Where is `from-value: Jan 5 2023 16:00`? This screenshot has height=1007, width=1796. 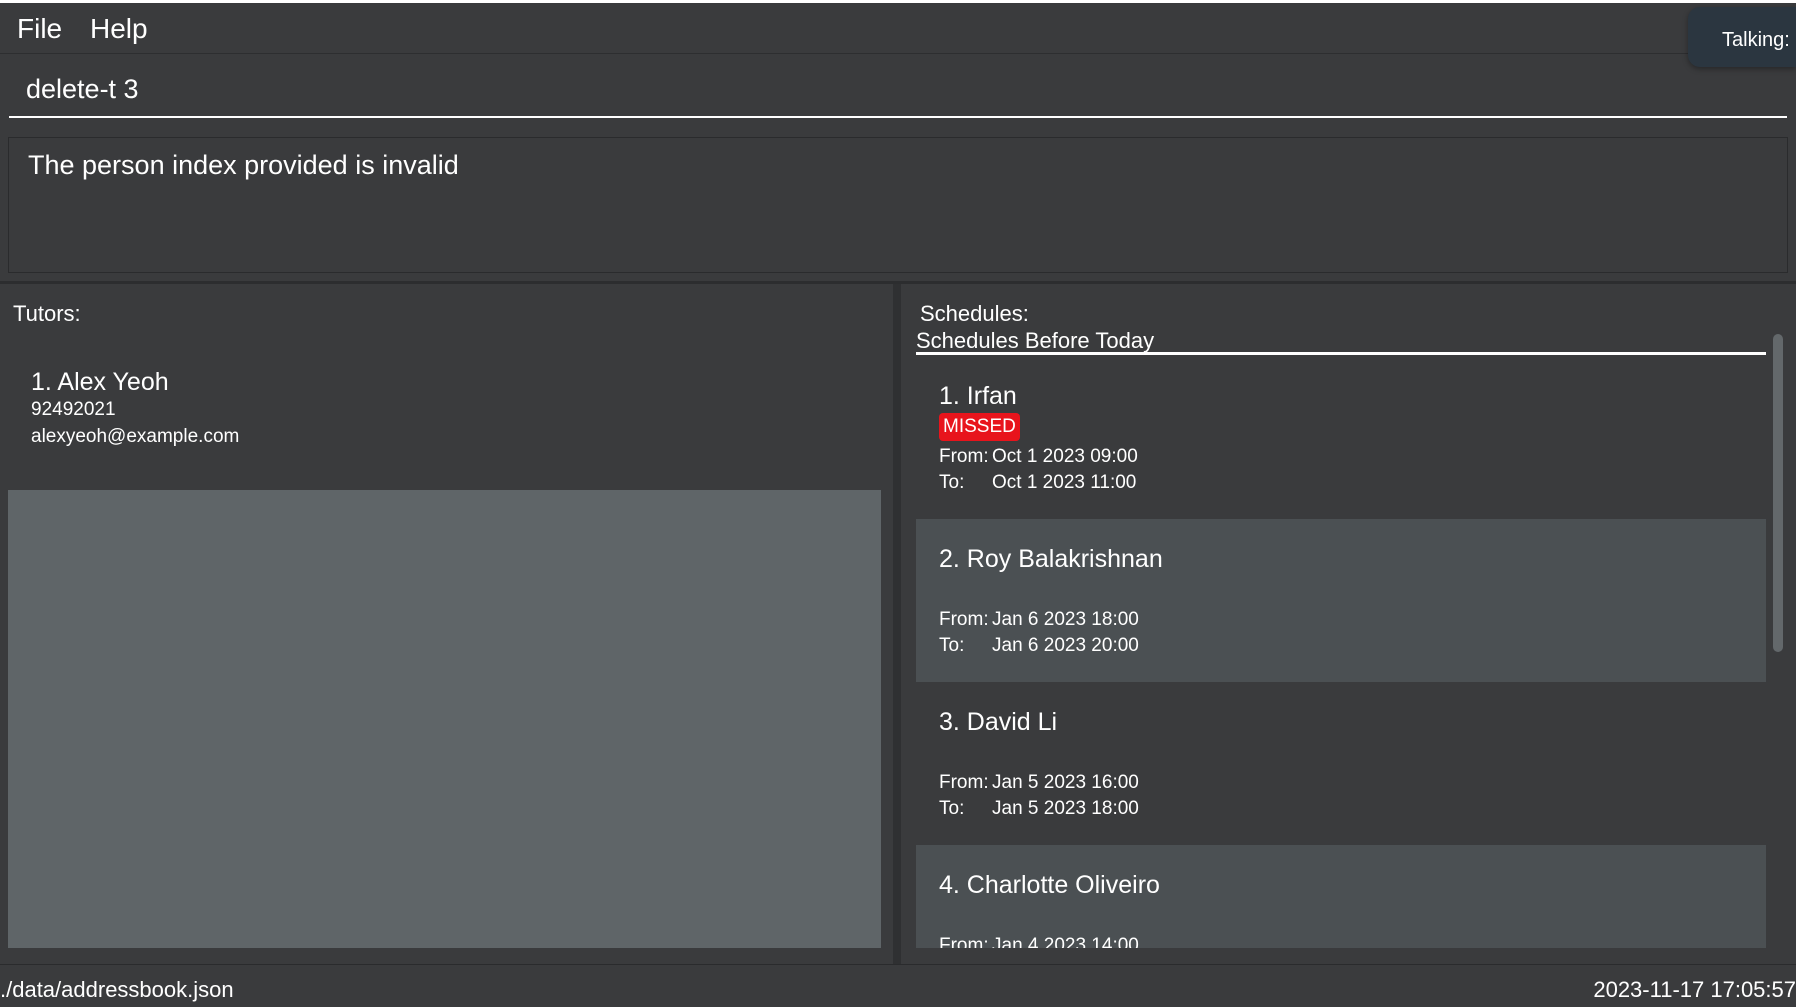
from-value: Jan 5 2023 16:00 is located at coordinates (1065, 782).